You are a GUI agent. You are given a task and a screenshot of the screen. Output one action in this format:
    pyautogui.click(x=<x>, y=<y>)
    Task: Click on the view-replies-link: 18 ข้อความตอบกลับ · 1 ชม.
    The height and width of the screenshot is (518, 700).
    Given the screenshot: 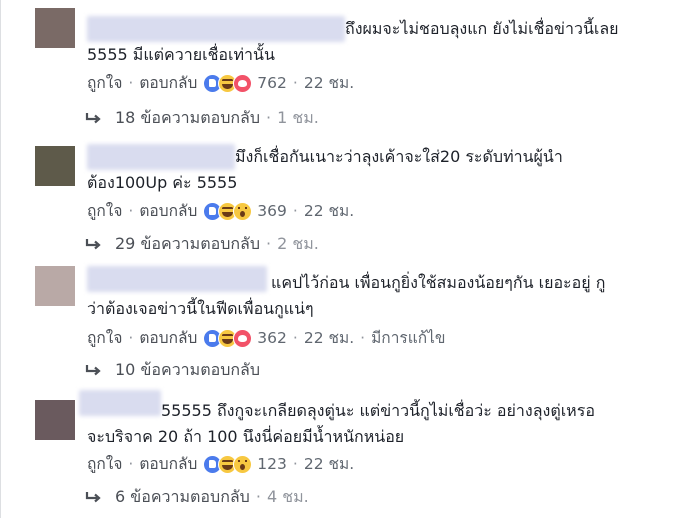 What is the action you would take?
    pyautogui.click(x=202, y=118)
    